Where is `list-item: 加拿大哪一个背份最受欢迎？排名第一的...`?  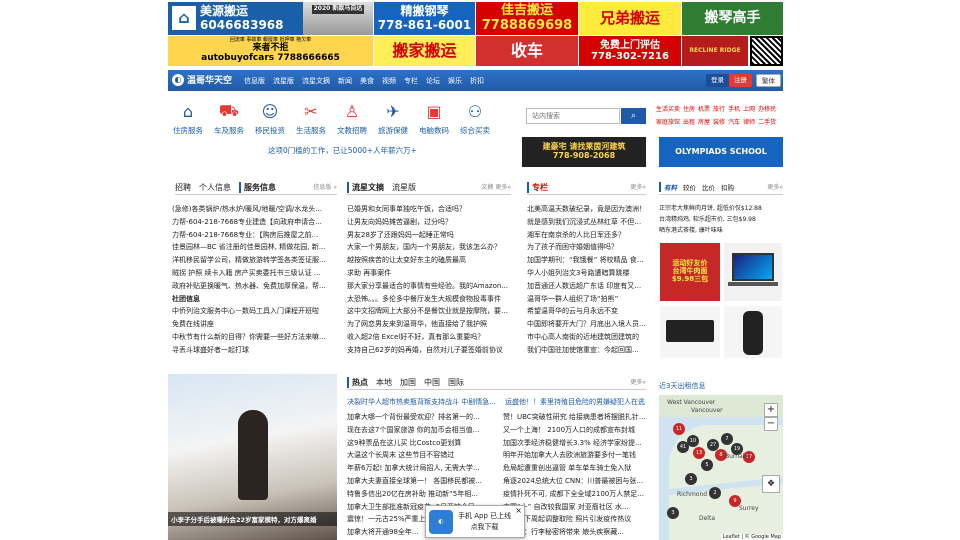 list-item: 加拿大哪一个背份最受欢迎？排名第一的... is located at coordinates (422, 417).